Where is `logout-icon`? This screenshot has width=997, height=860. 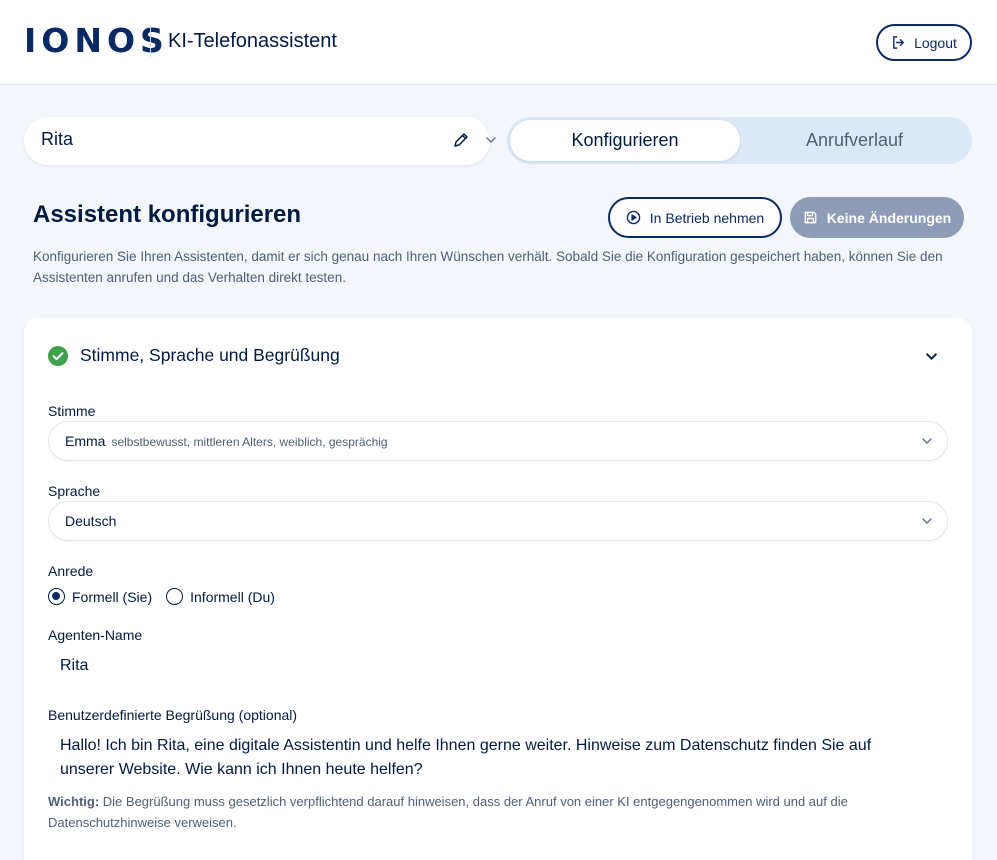
logout-icon is located at coordinates (898, 42).